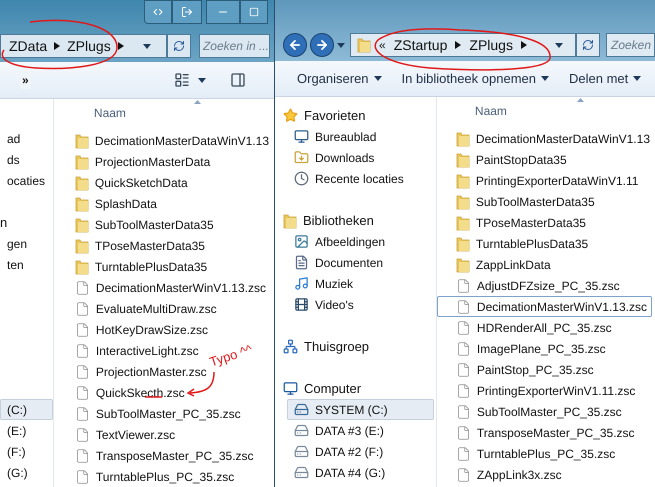 This screenshot has width=655, height=487. Describe the element at coordinates (26, 159) in the screenshot. I see `sidebar-item: ds` at that location.